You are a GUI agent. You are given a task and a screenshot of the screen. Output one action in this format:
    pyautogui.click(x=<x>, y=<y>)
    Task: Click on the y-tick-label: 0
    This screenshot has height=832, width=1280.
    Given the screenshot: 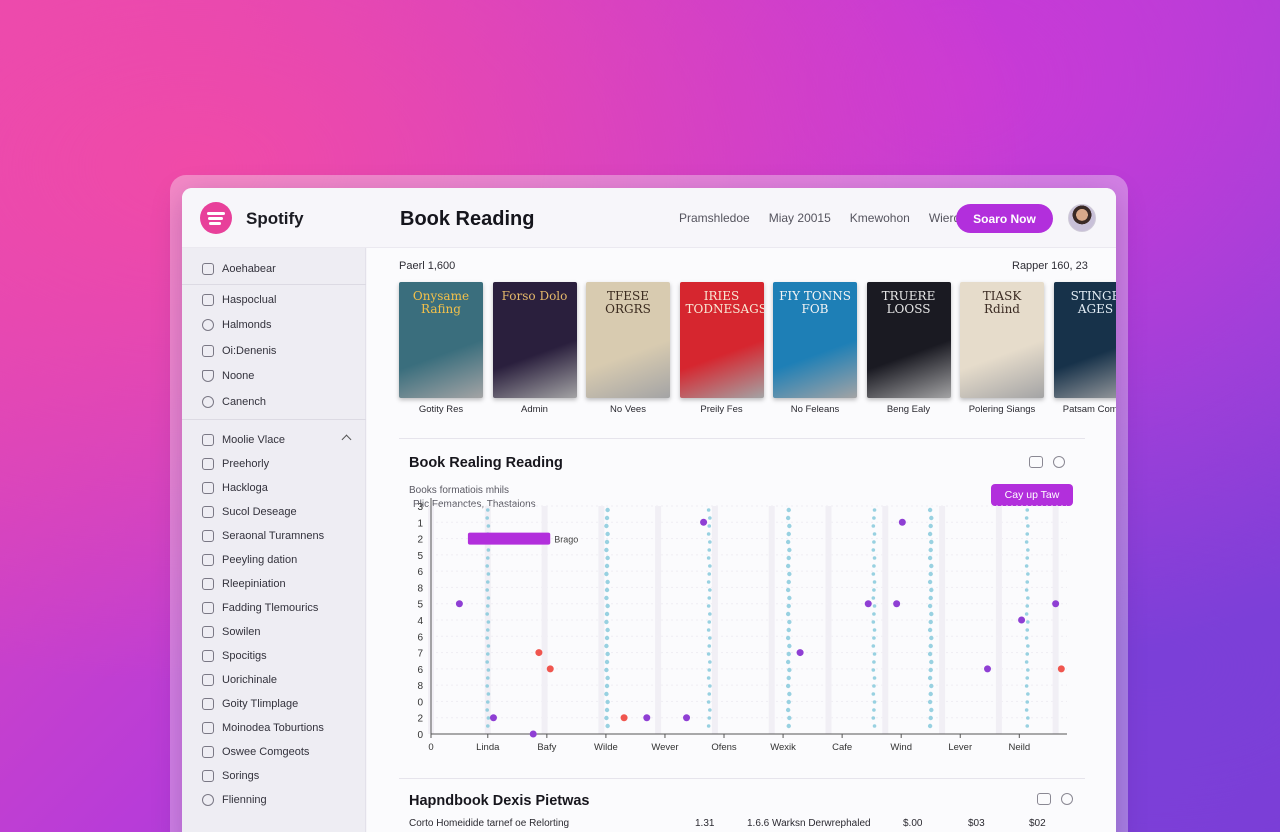 What is the action you would take?
    pyautogui.click(x=420, y=735)
    